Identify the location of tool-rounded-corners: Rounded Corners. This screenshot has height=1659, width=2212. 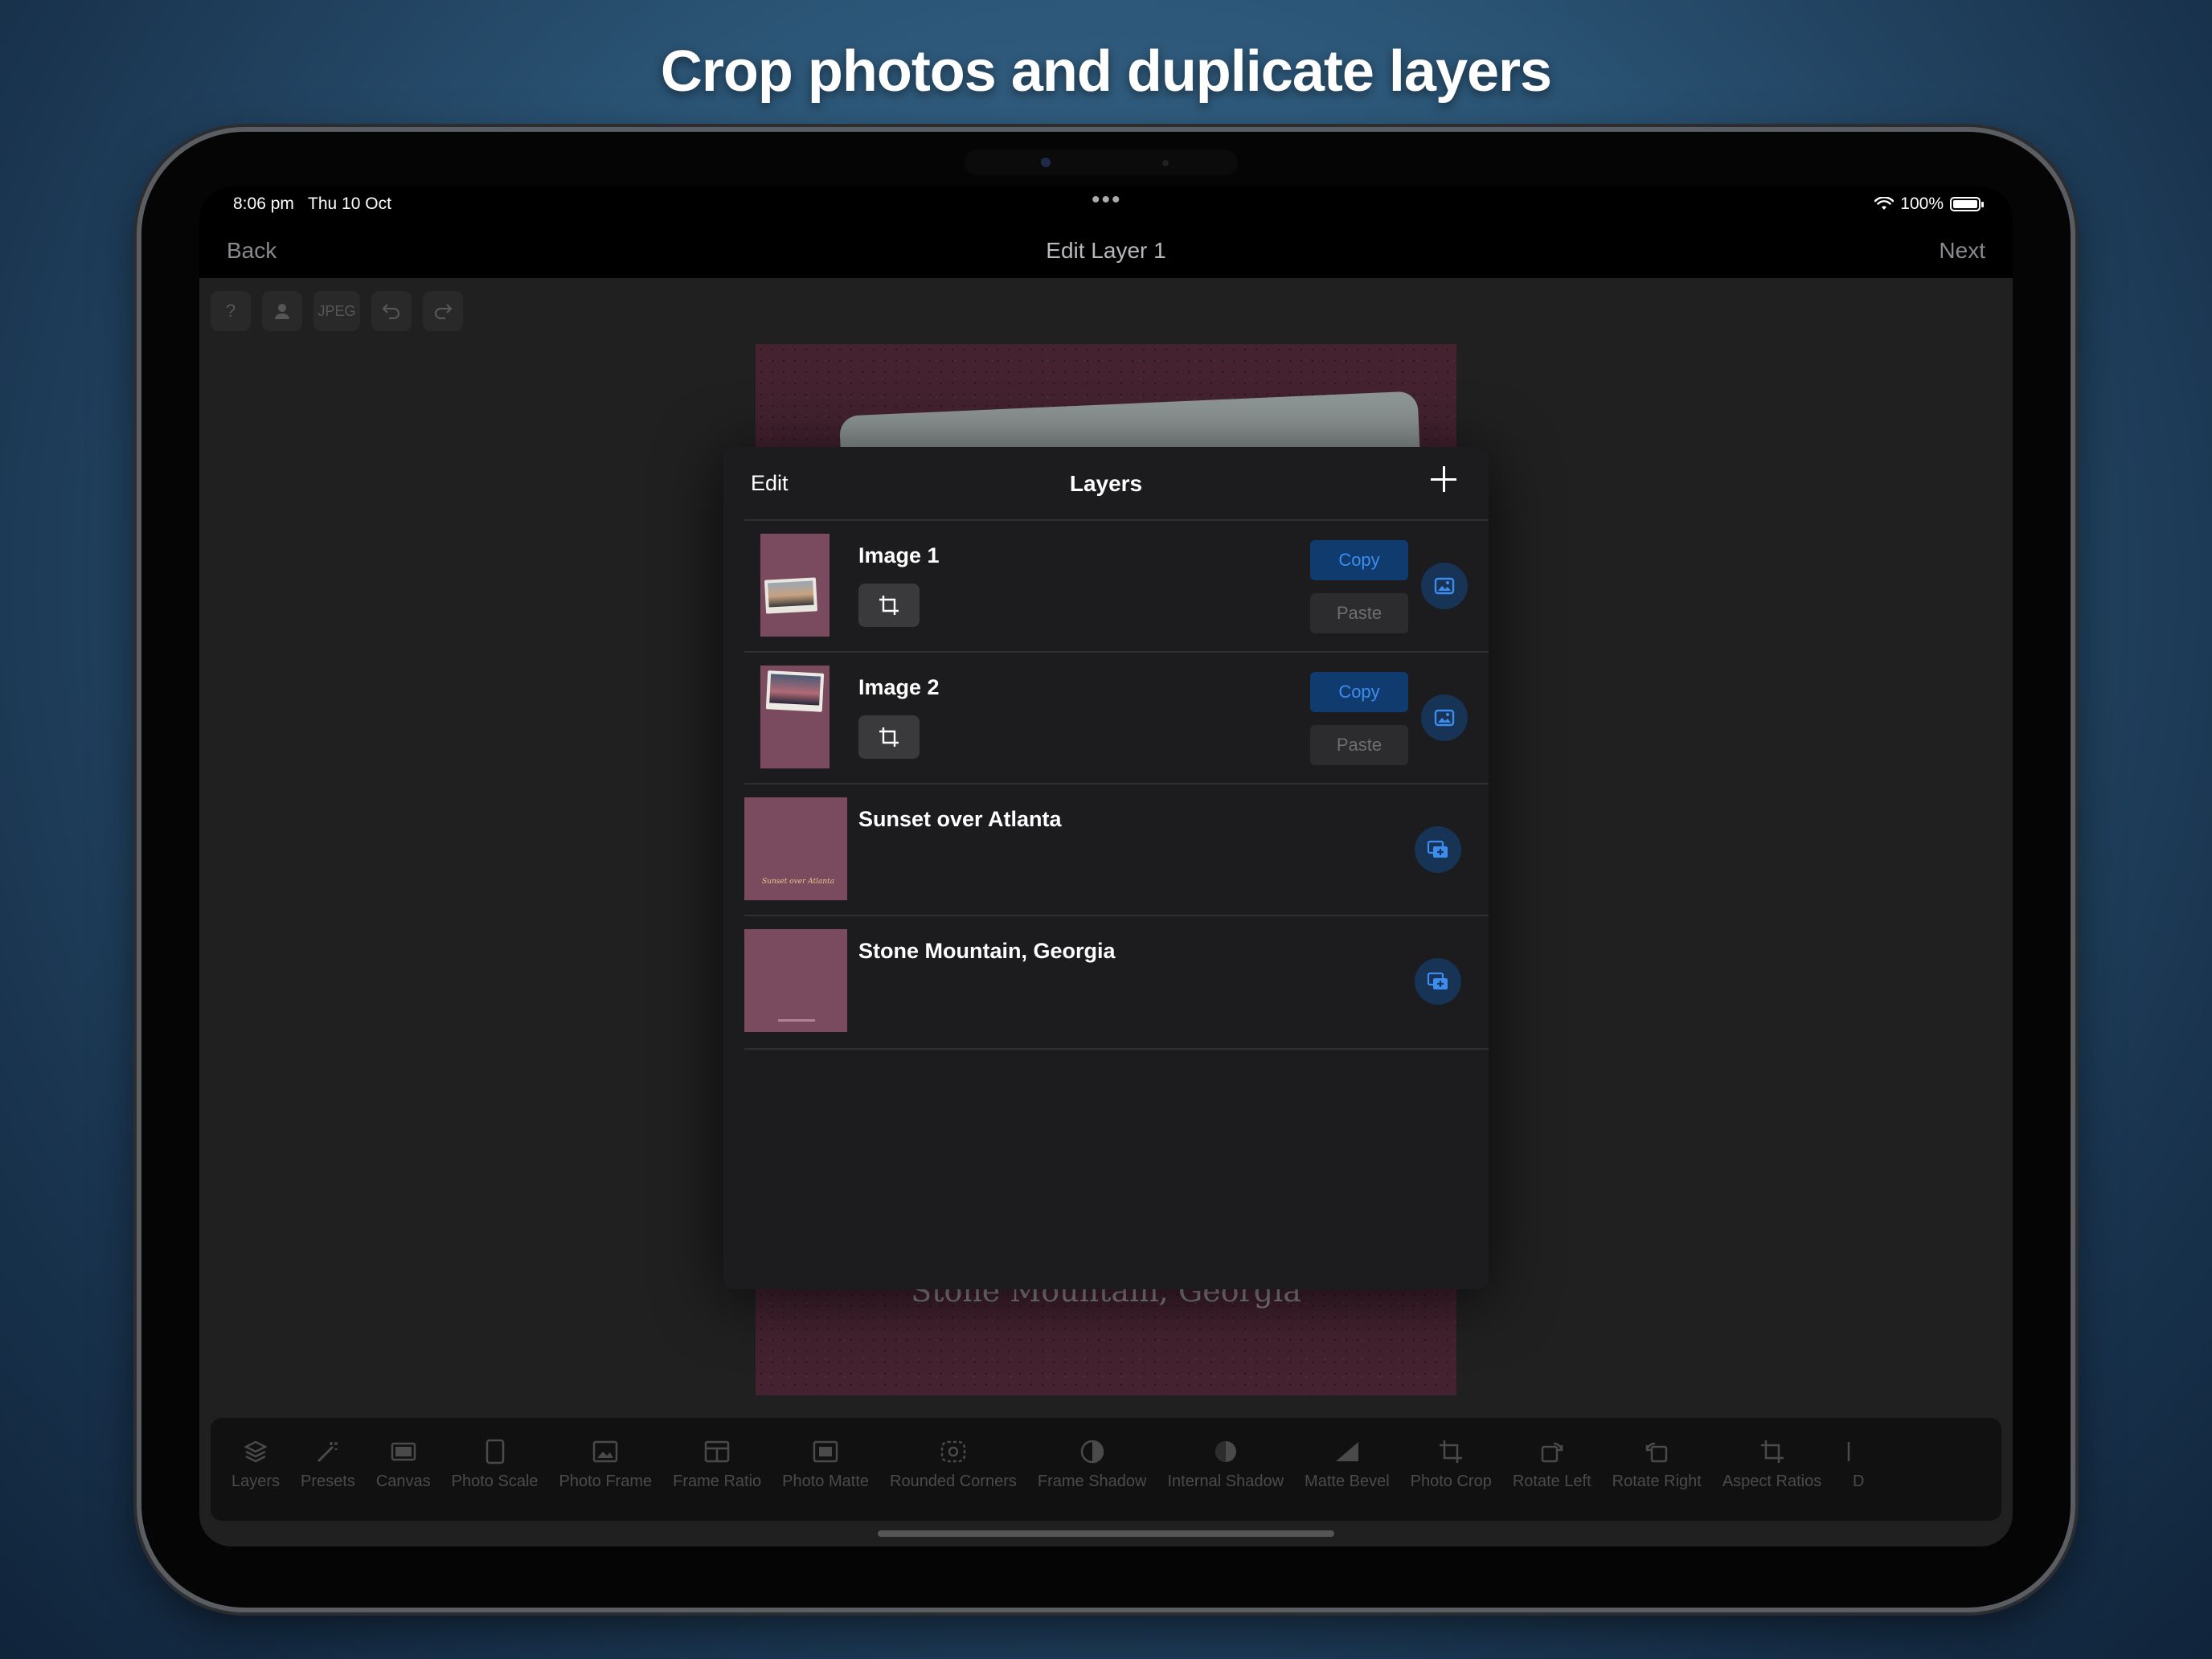
(953, 1454).